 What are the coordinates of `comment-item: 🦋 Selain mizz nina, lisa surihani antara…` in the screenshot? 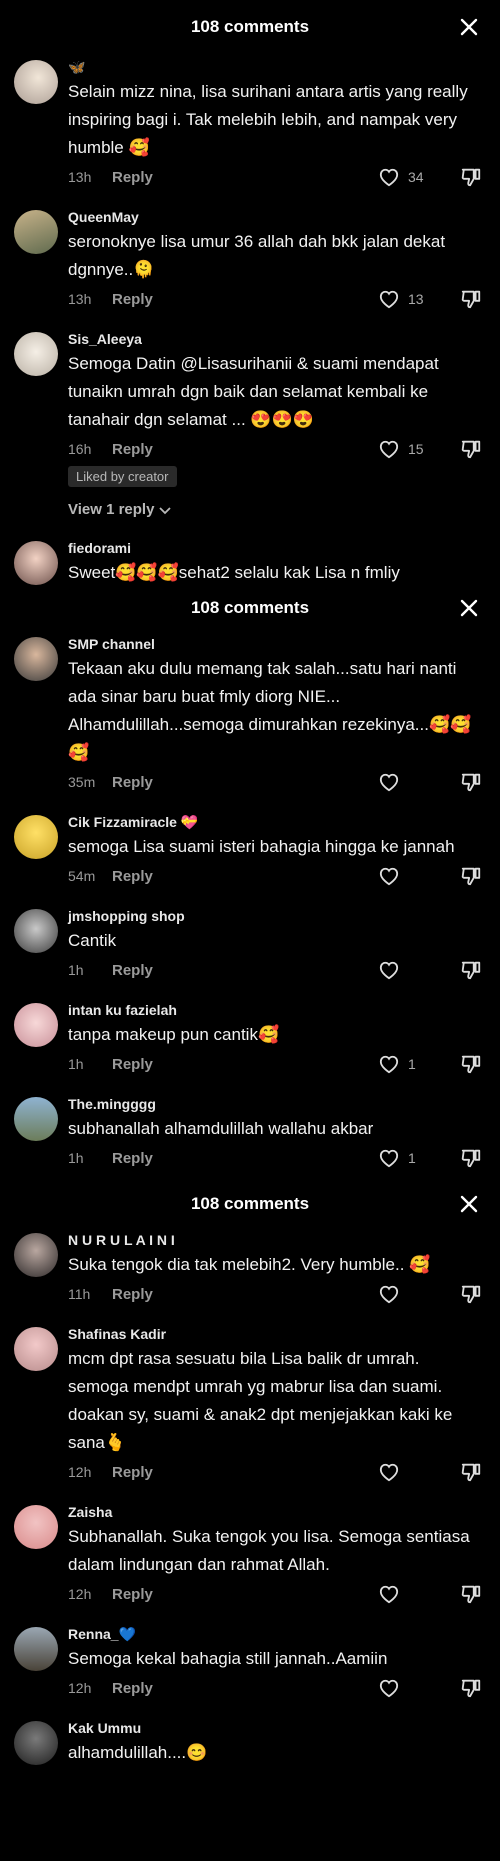 It's located at (250, 124).